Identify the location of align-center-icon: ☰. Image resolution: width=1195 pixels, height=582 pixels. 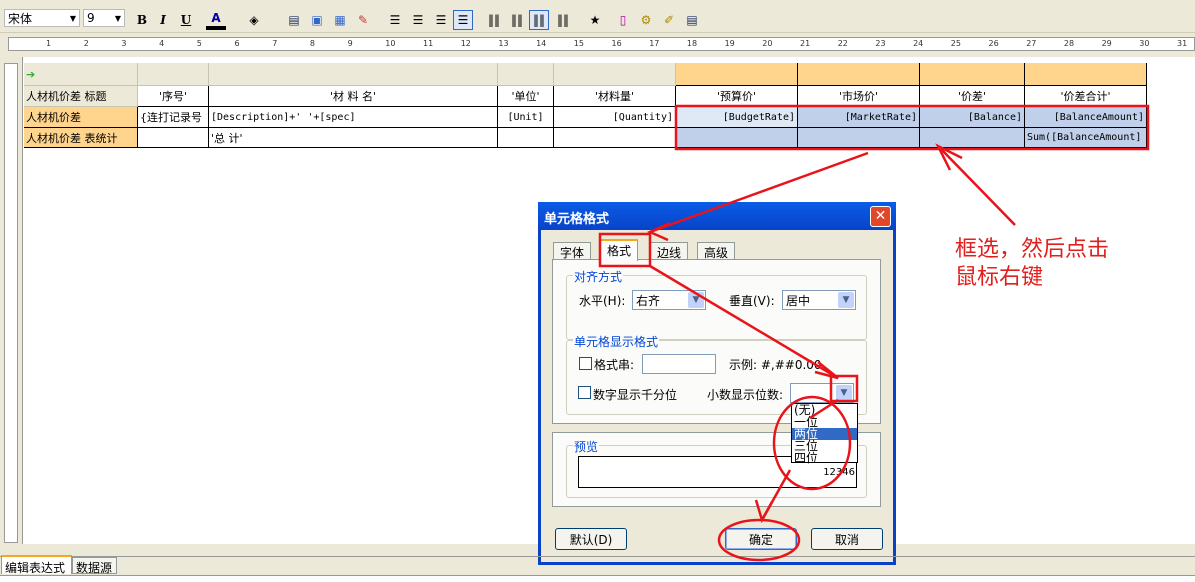
(441, 20).